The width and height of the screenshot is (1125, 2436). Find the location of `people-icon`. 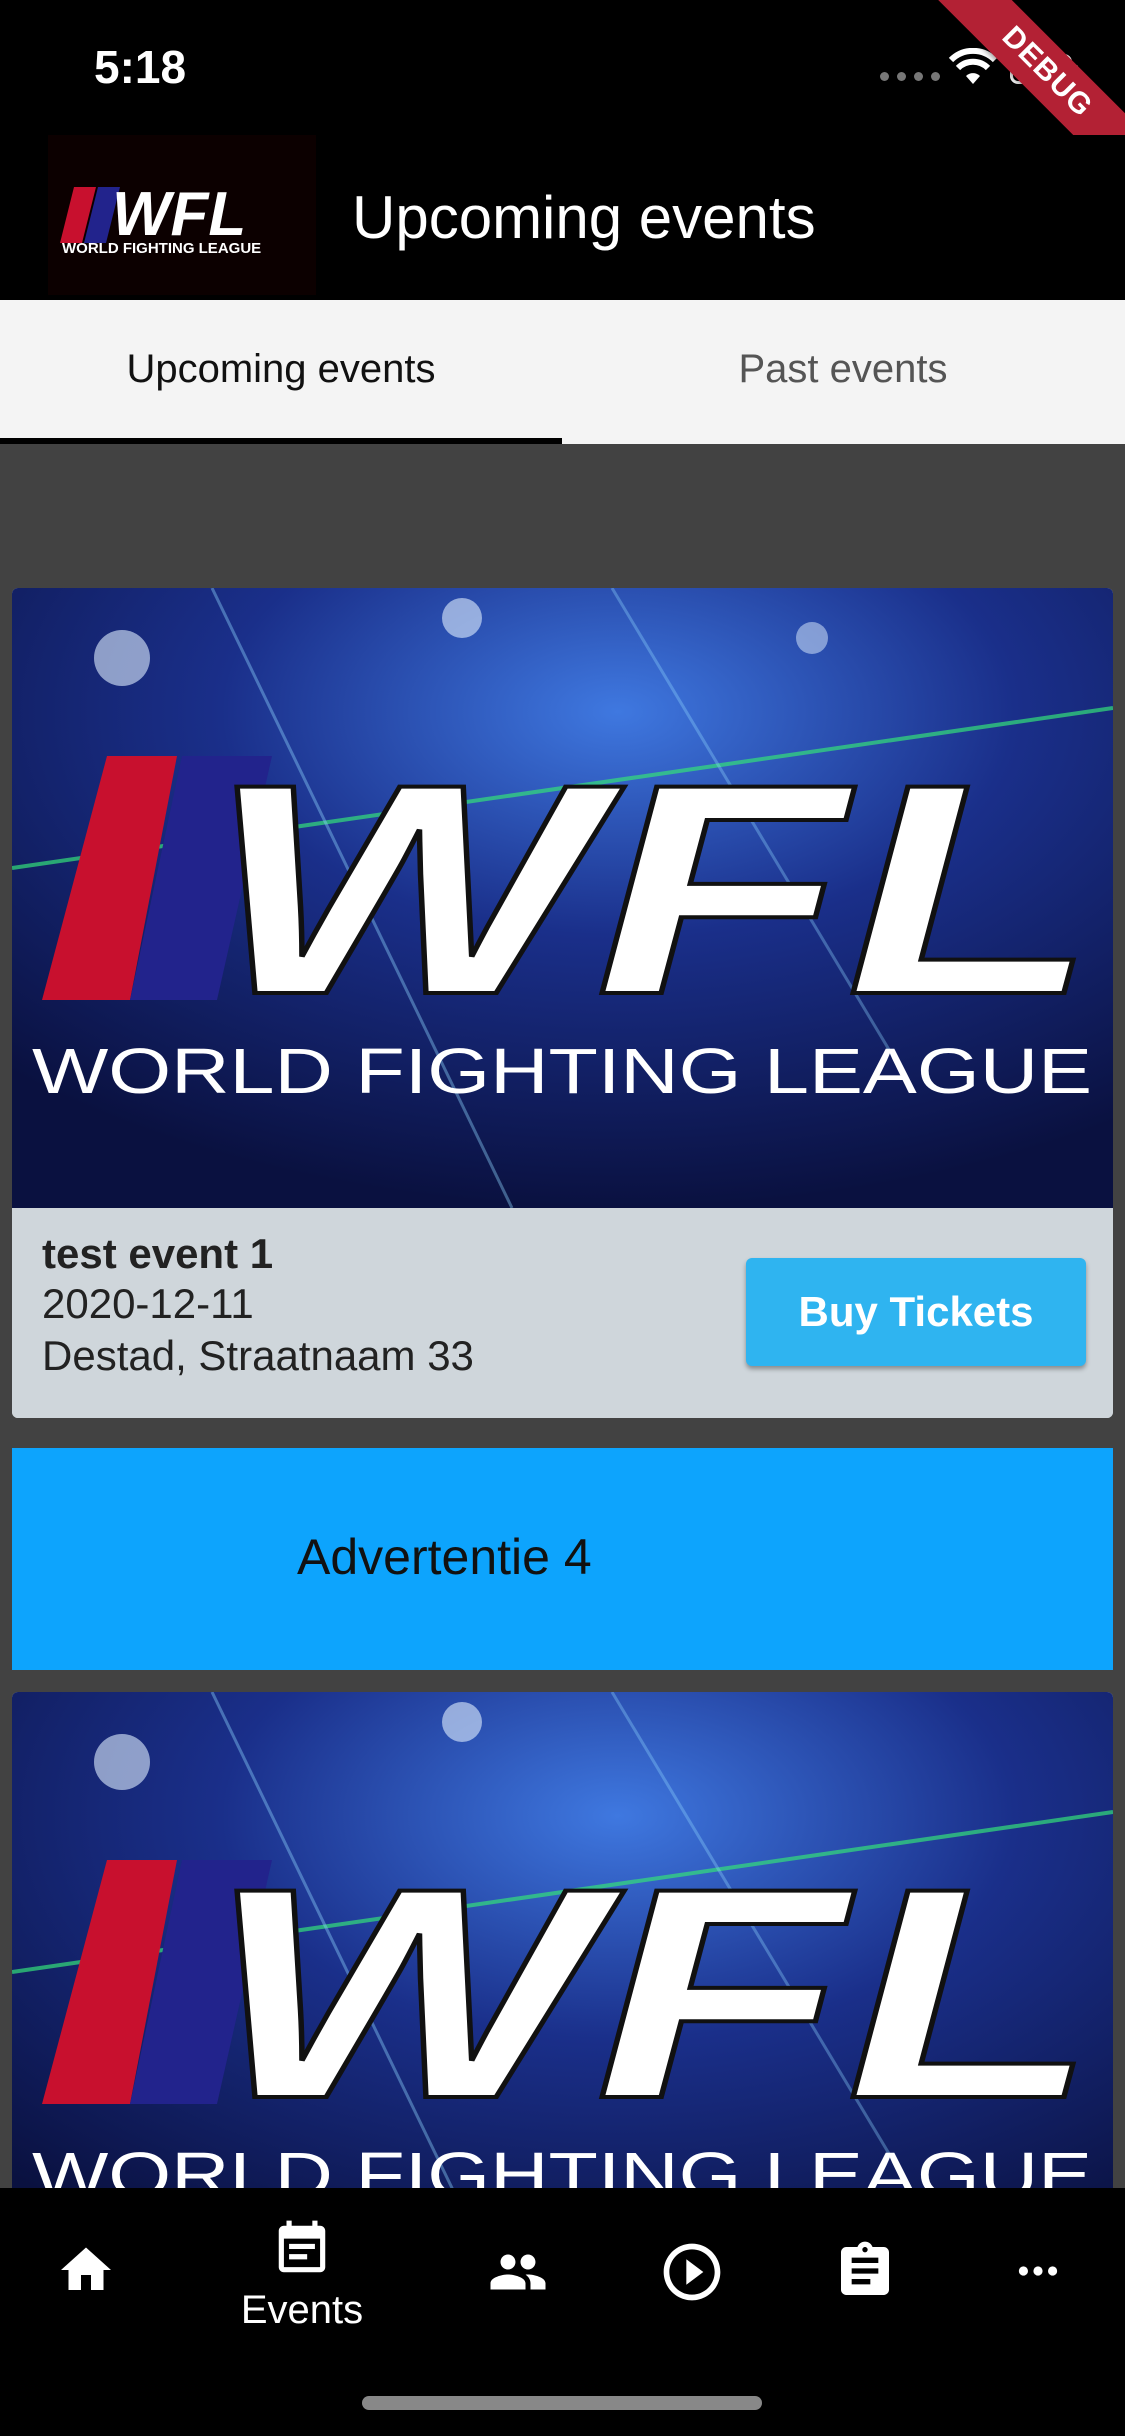

people-icon is located at coordinates (518, 2272).